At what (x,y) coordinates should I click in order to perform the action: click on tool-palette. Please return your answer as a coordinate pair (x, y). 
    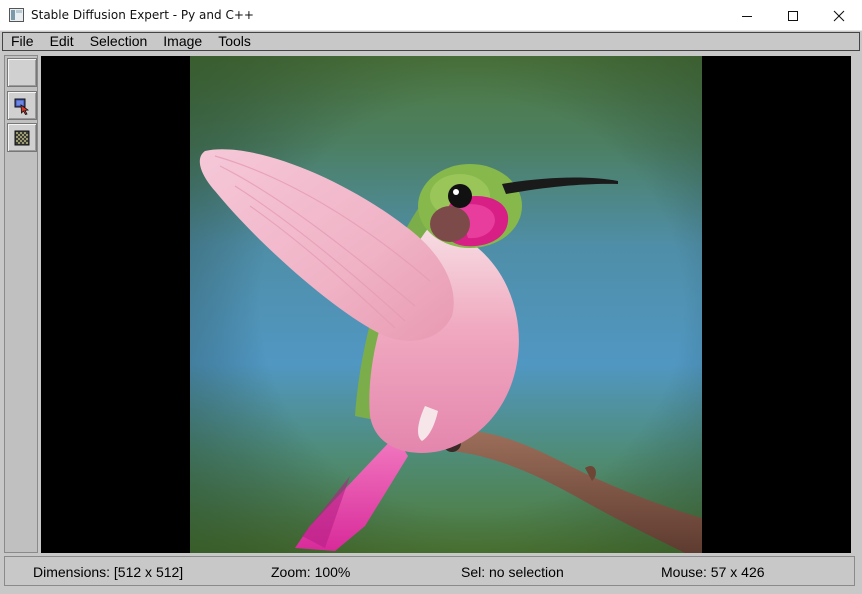
    Looking at the image, I should click on (21, 304).